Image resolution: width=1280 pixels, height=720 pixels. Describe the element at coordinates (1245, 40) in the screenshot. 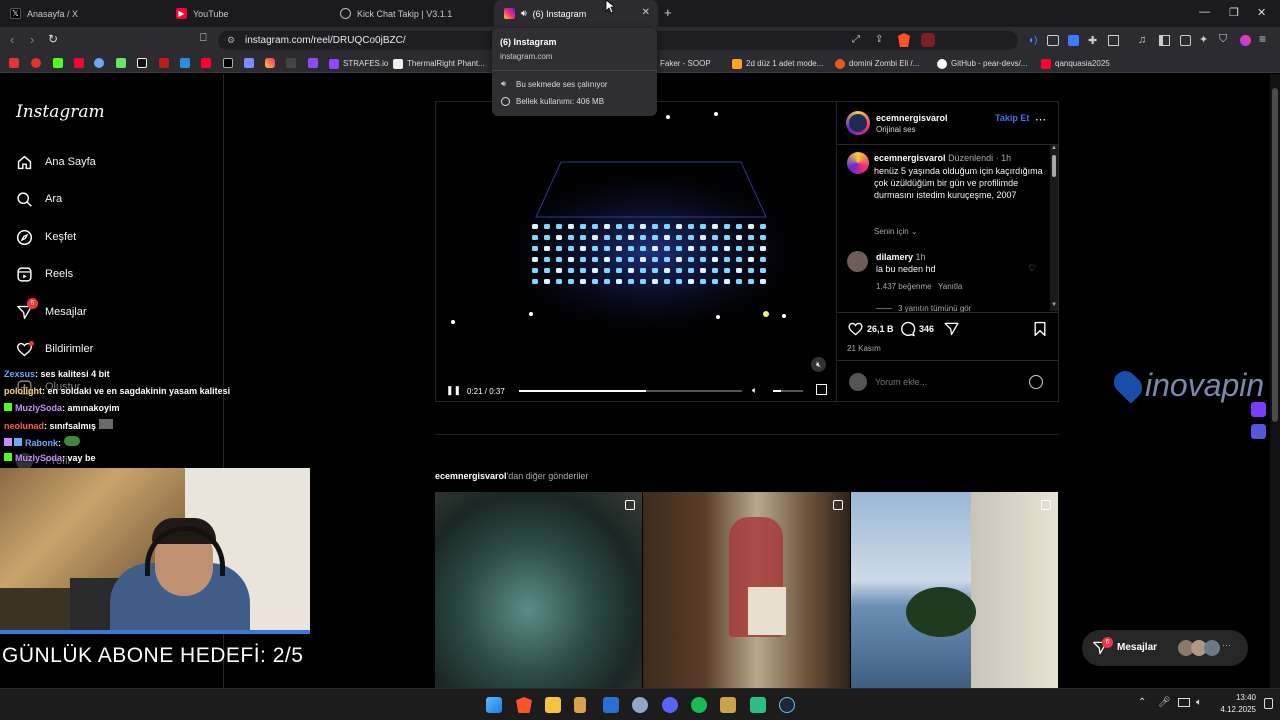

I see `profile-icon` at that location.